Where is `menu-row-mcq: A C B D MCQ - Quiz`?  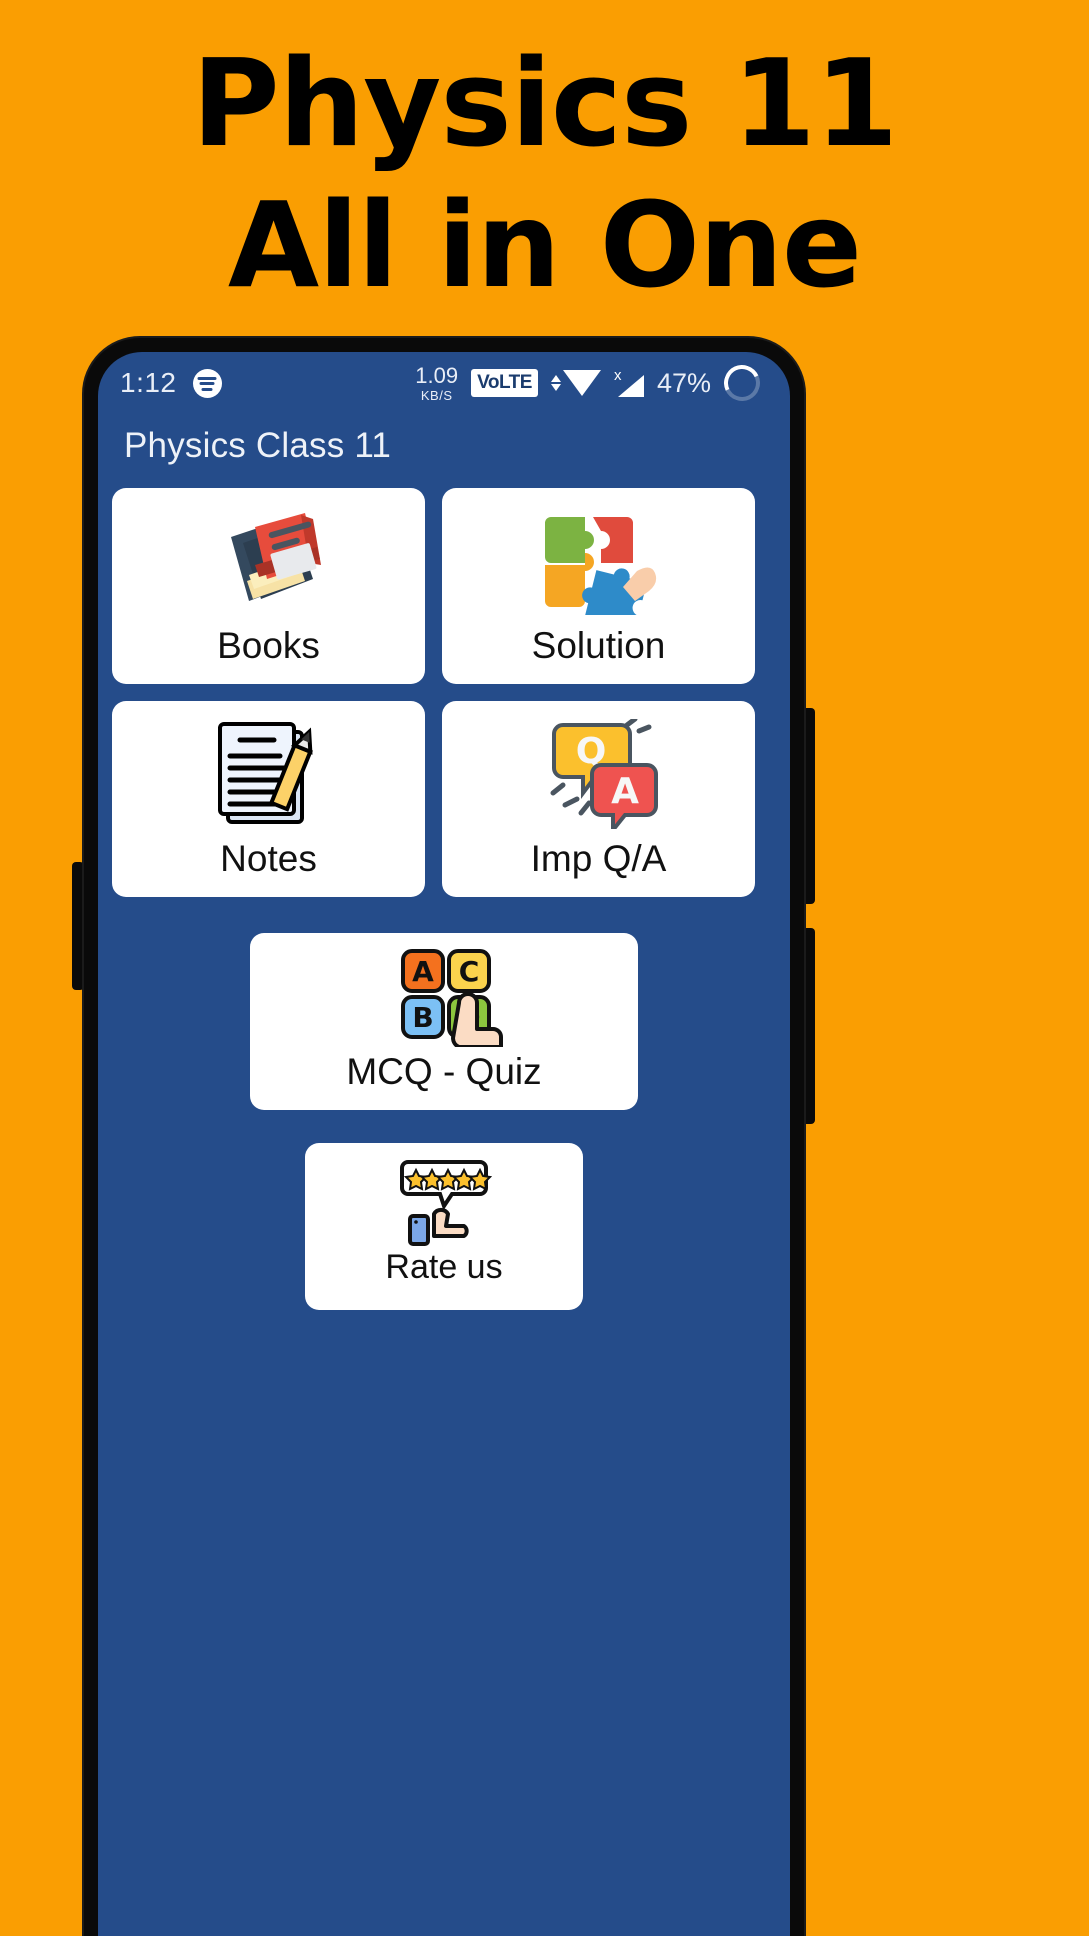 menu-row-mcq: A C B D MCQ - Quiz is located at coordinates (444, 1012).